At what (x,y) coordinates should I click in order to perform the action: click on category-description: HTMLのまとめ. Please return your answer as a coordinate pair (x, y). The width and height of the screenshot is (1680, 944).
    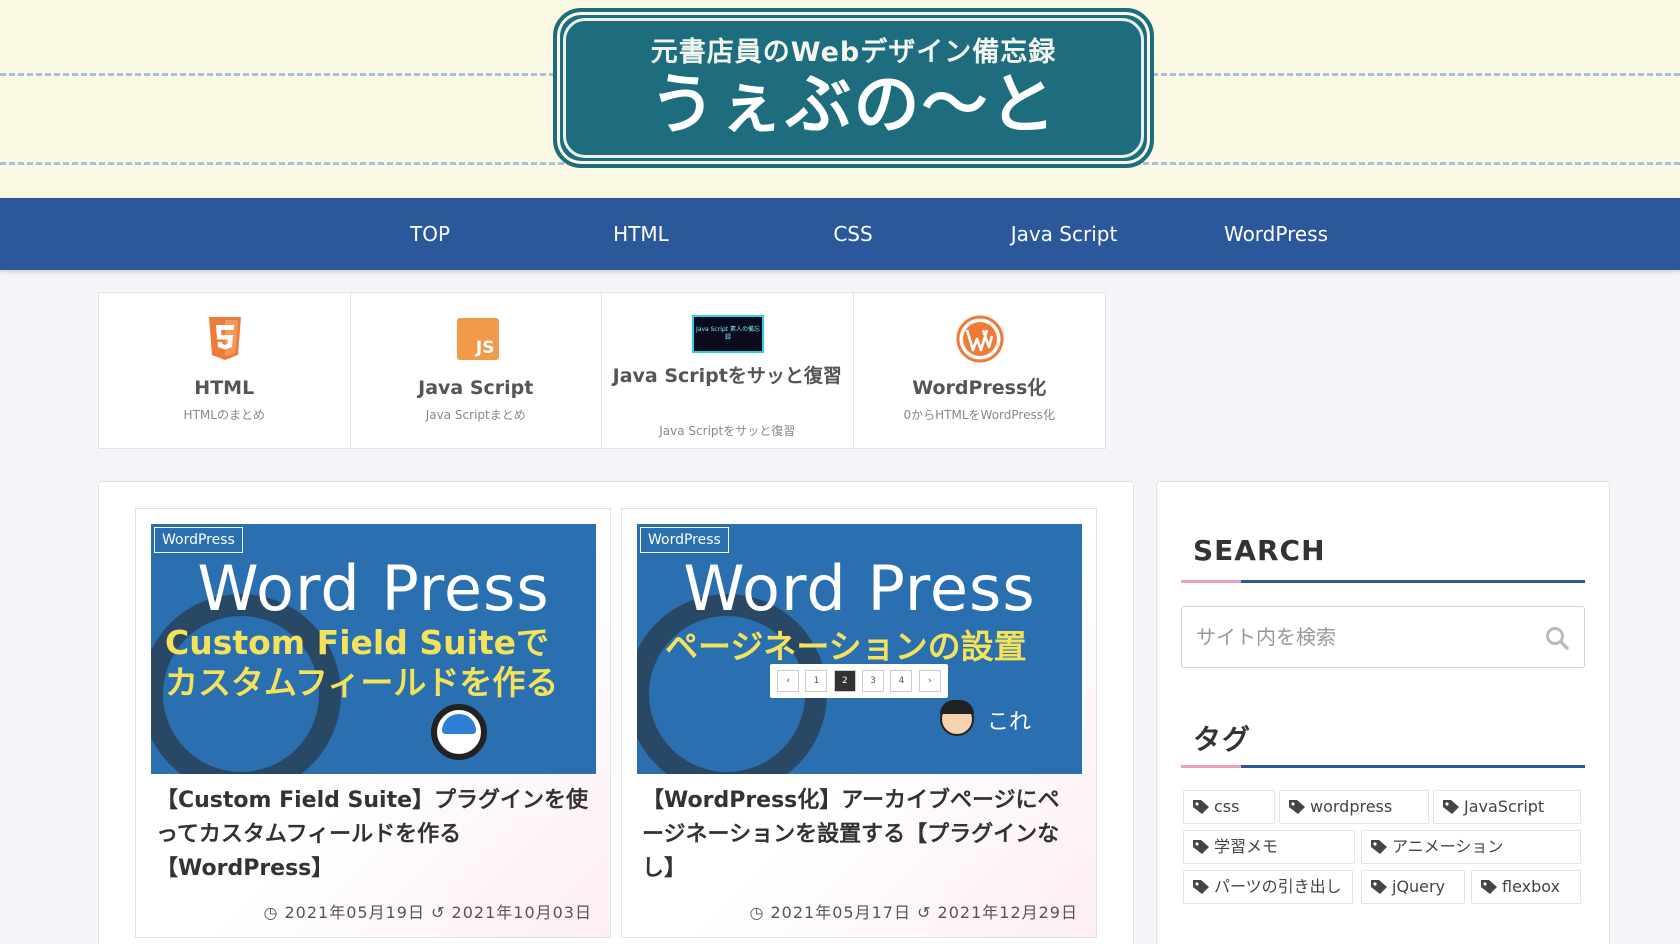
    Looking at the image, I should click on (224, 415).